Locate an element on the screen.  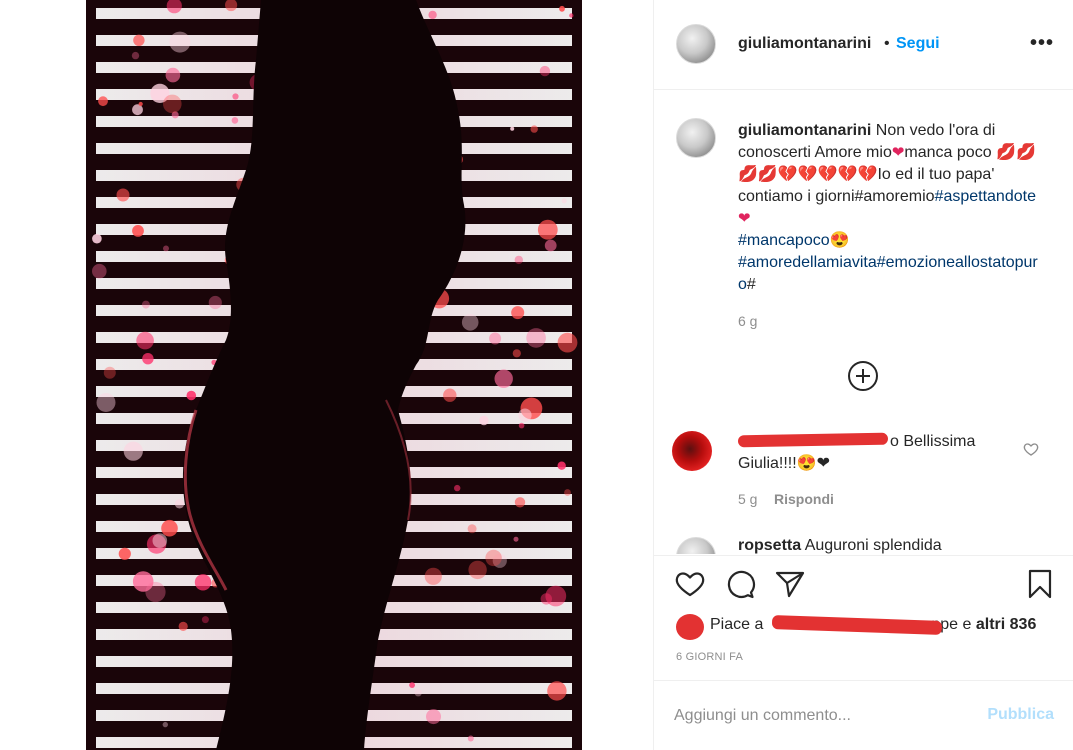
hashtag-aspettandote: #aspettandote is located at coordinates (985, 196).